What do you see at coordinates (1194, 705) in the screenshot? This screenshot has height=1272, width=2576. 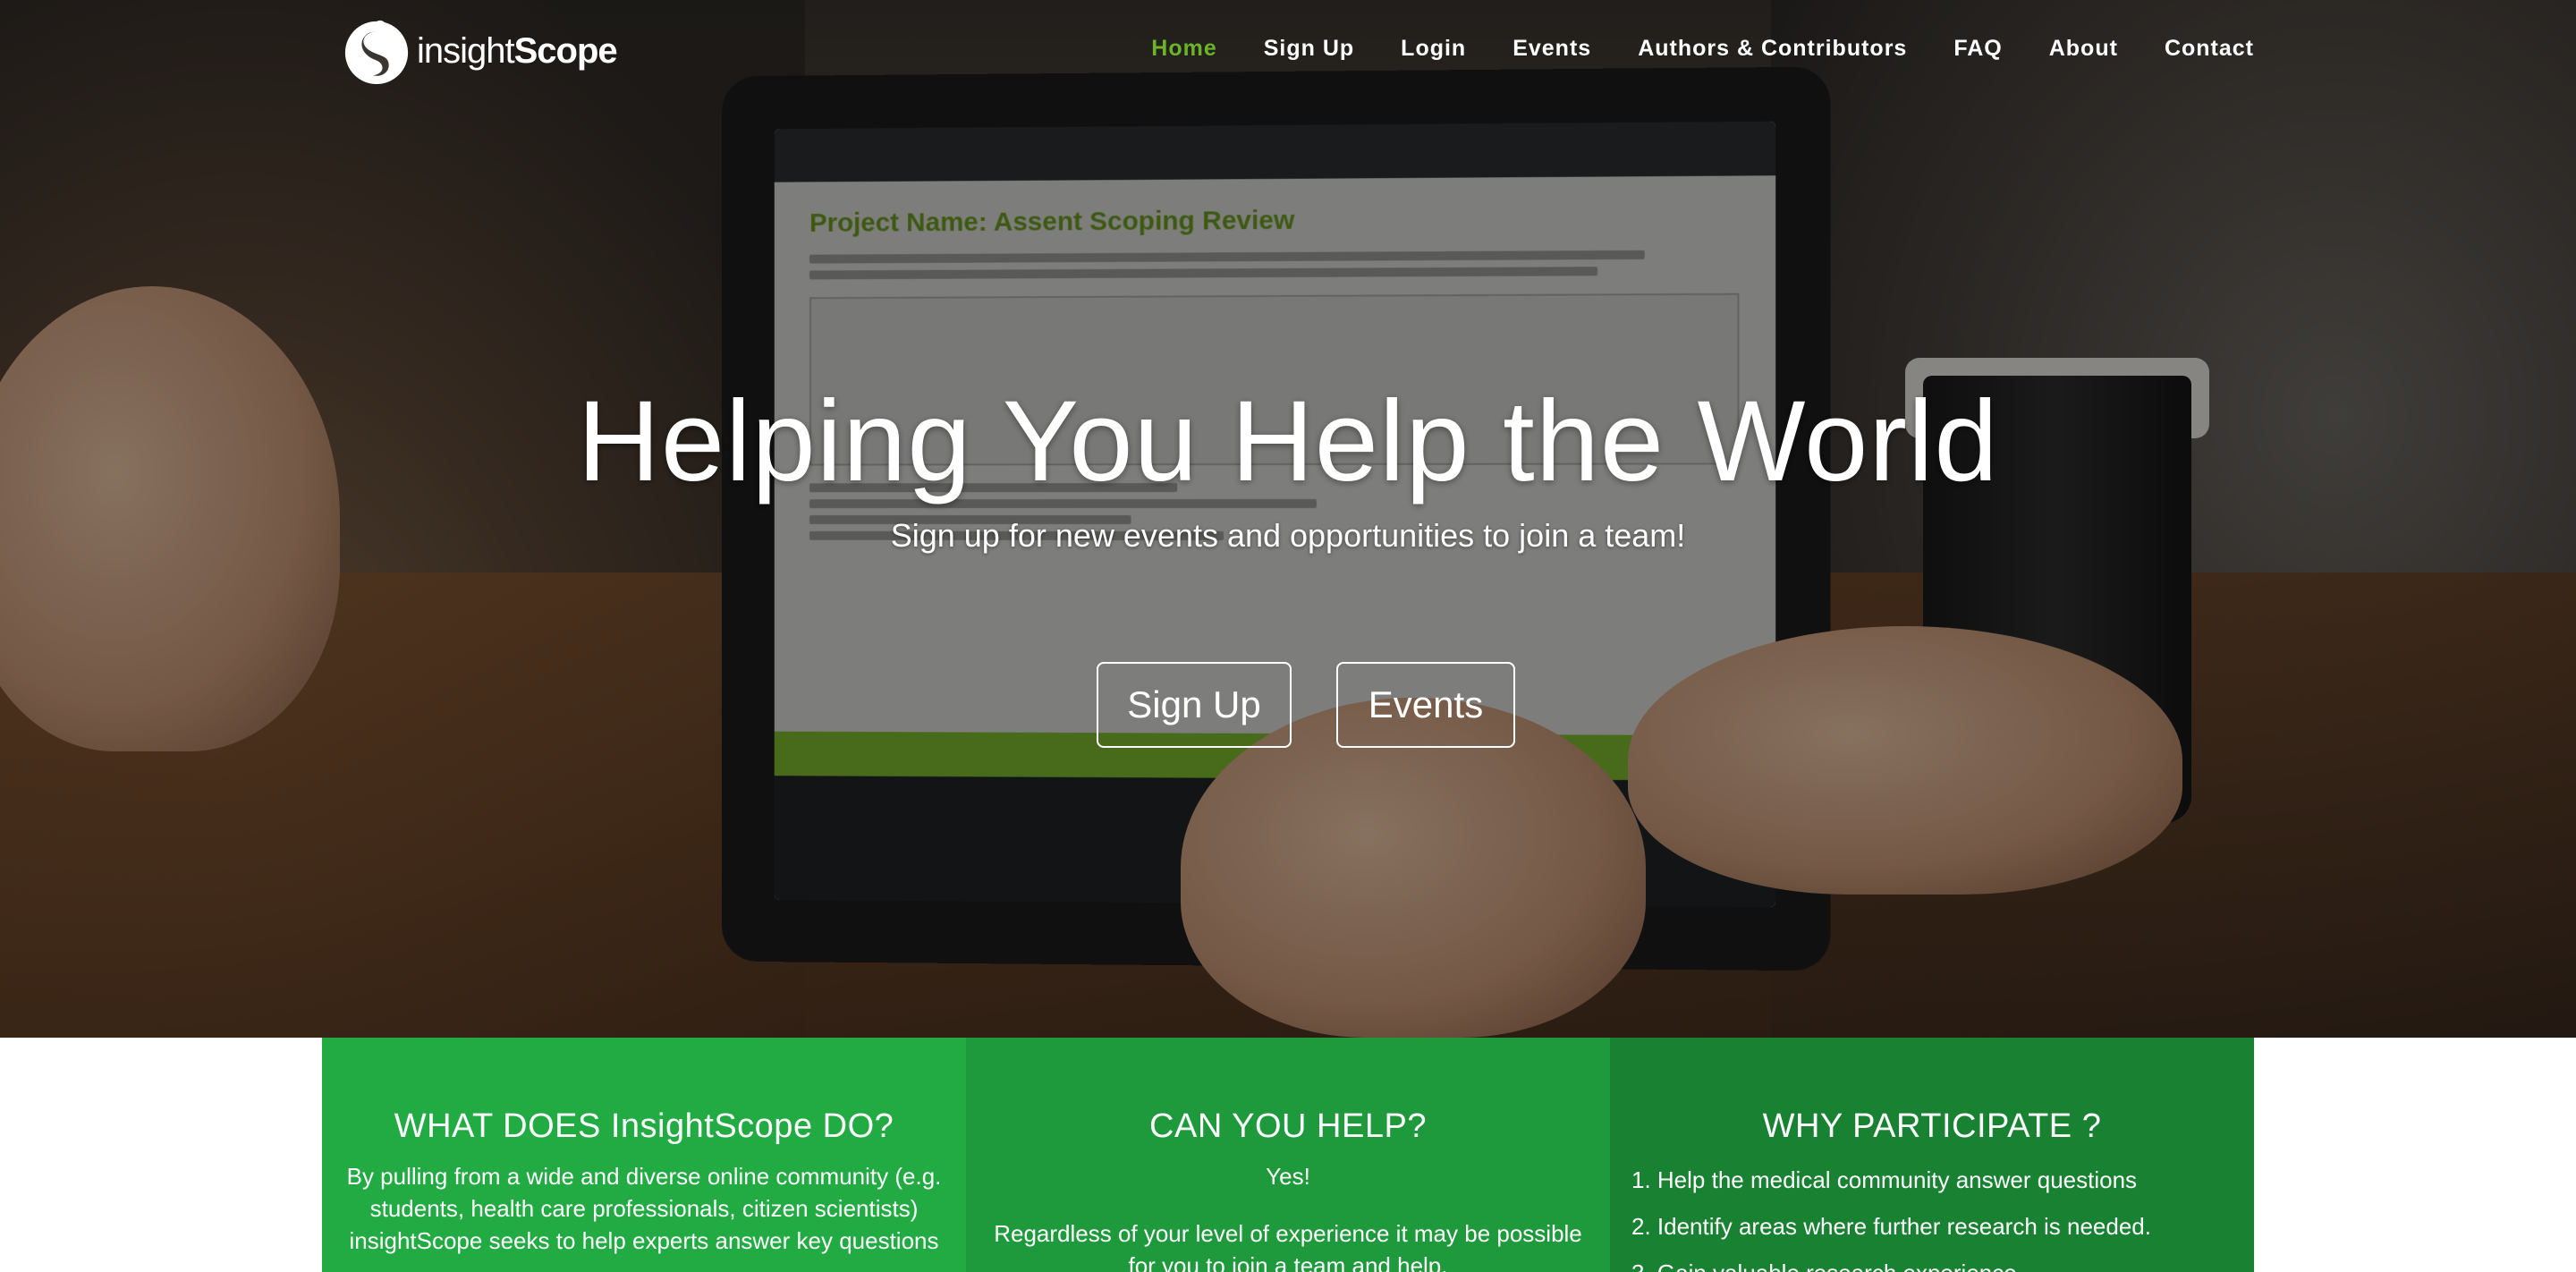 I see `hero-sign-up-button: Sign Up` at bounding box center [1194, 705].